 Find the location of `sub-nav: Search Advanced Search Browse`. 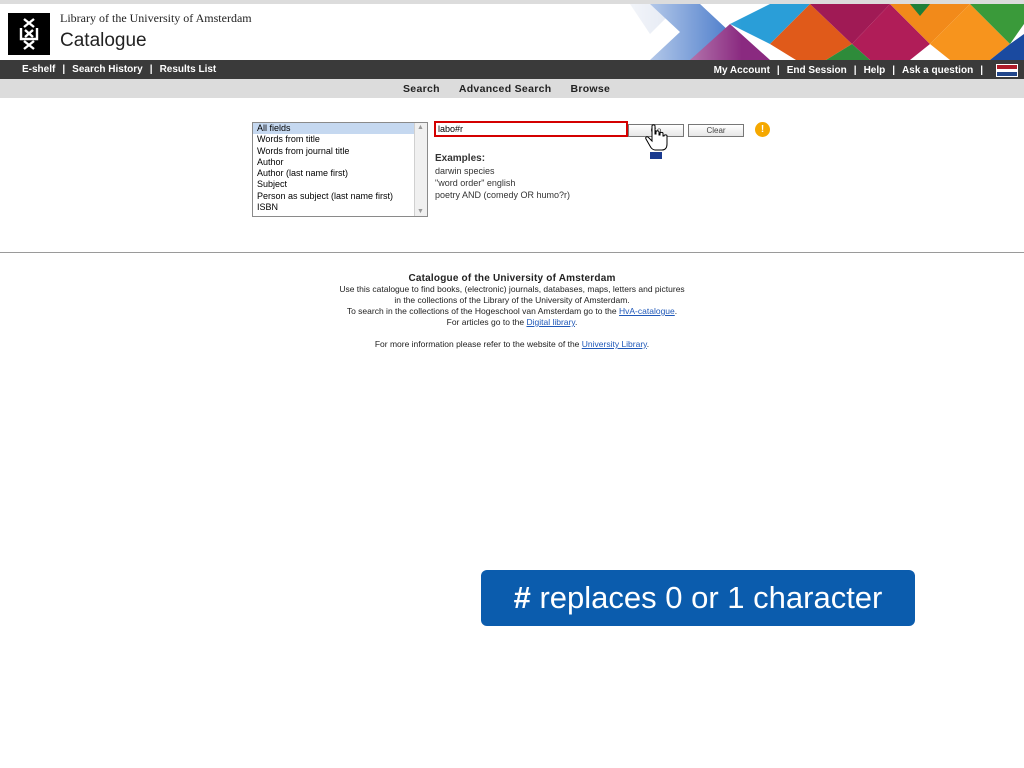

sub-nav: Search Advanced Search Browse is located at coordinates (512, 88).